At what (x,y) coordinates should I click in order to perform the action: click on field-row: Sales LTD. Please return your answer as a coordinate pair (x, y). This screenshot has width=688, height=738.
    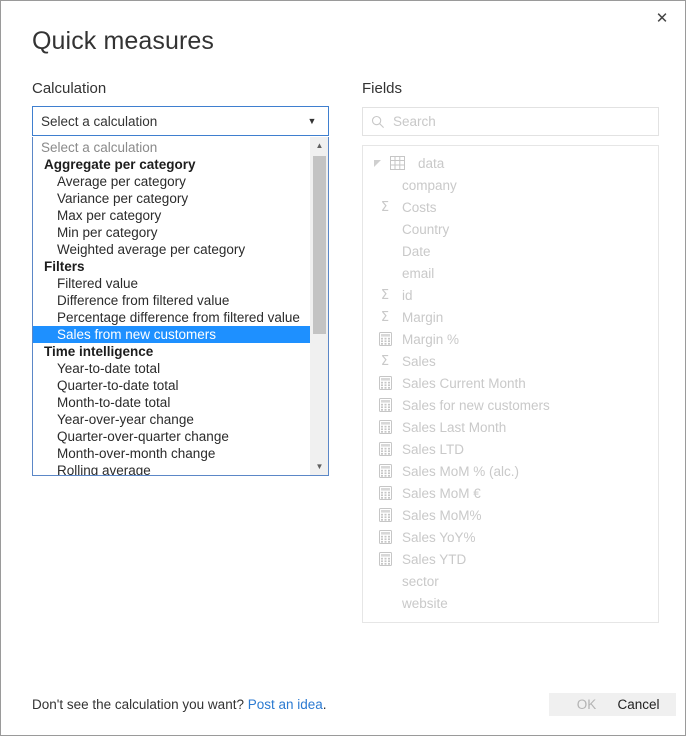
    Looking at the image, I should click on (510, 449).